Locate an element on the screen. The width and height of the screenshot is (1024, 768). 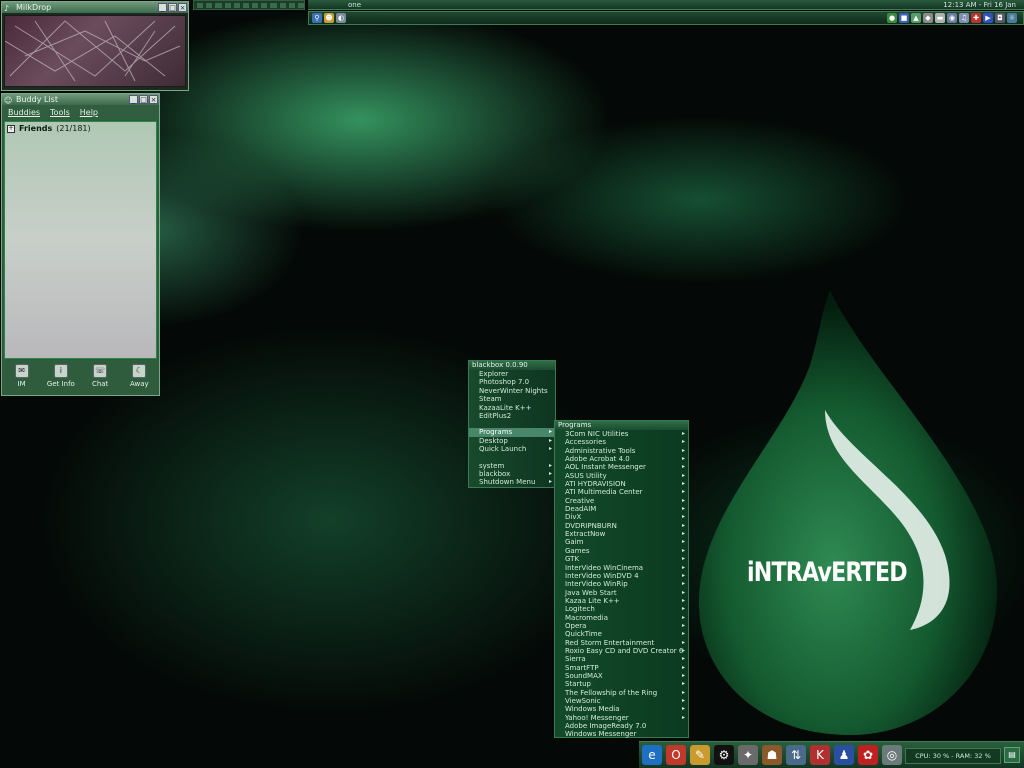
neverwinter-icon: ☗ is located at coordinates (772, 755).